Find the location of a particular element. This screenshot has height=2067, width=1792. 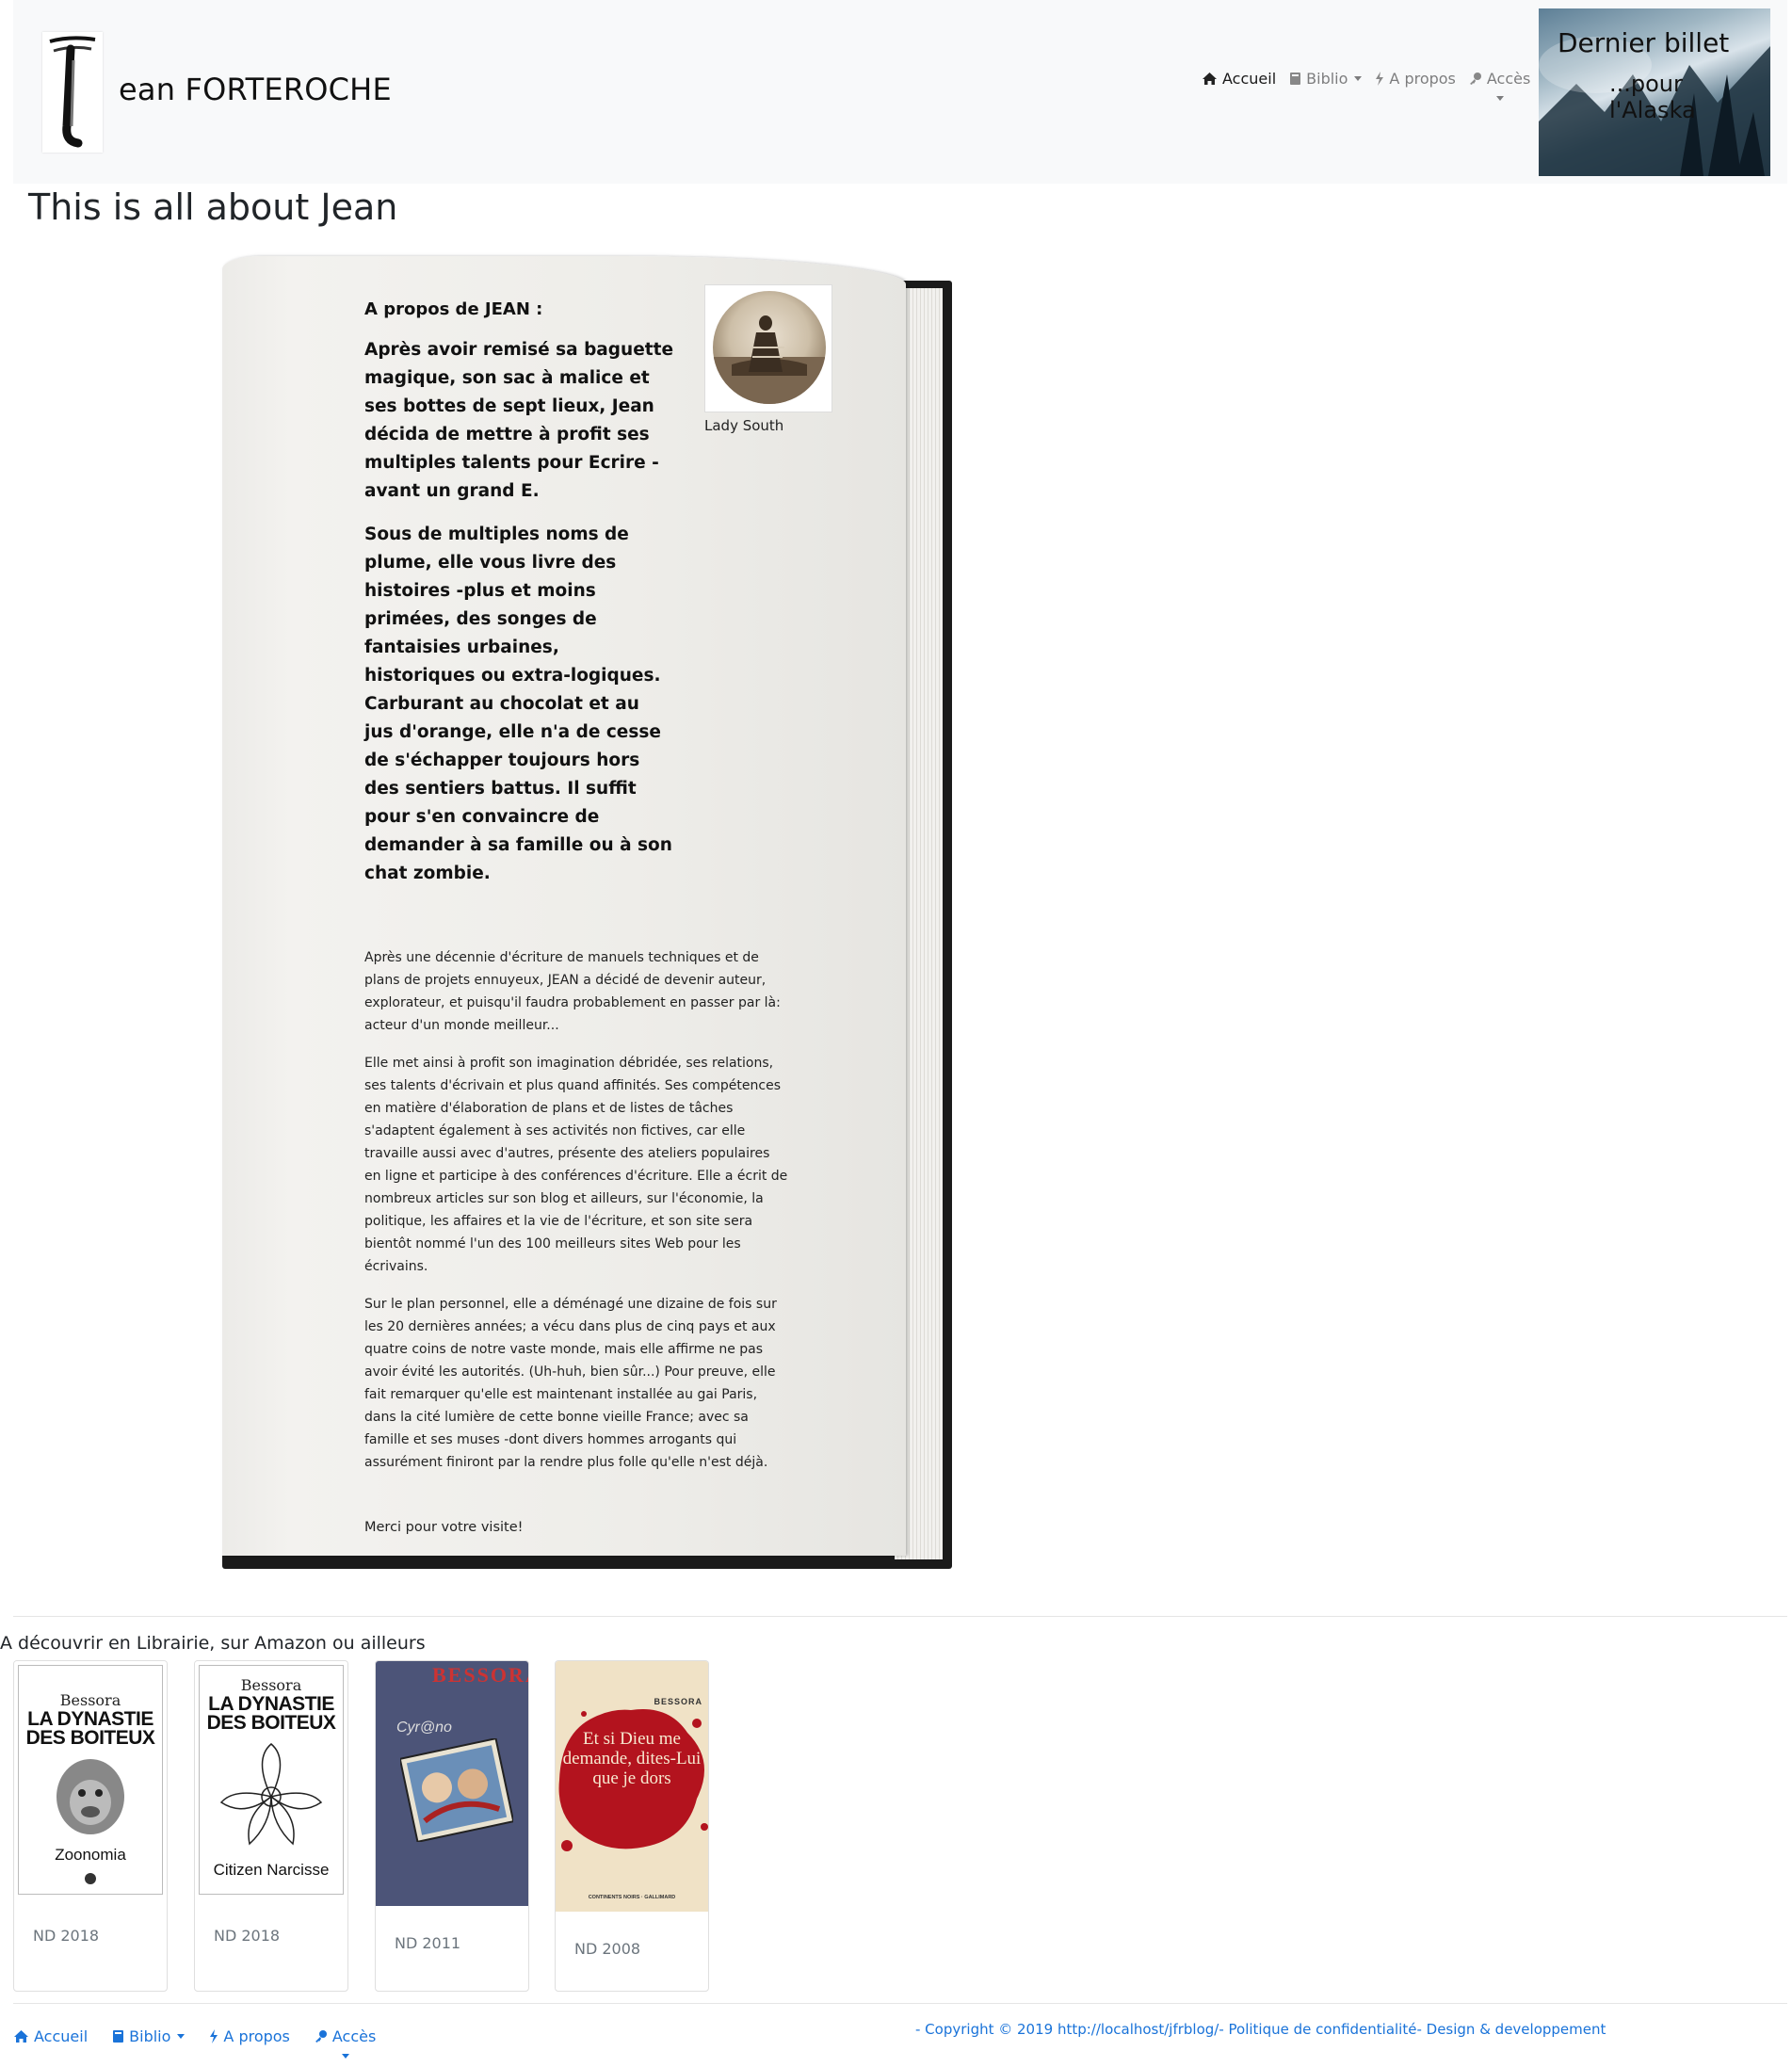

site-brand: ean FORTEROCHE is located at coordinates (256, 89).